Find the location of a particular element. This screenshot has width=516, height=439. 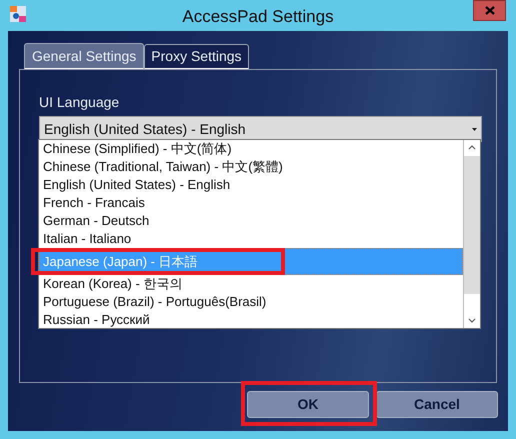

close-button is located at coordinates (489, 10).